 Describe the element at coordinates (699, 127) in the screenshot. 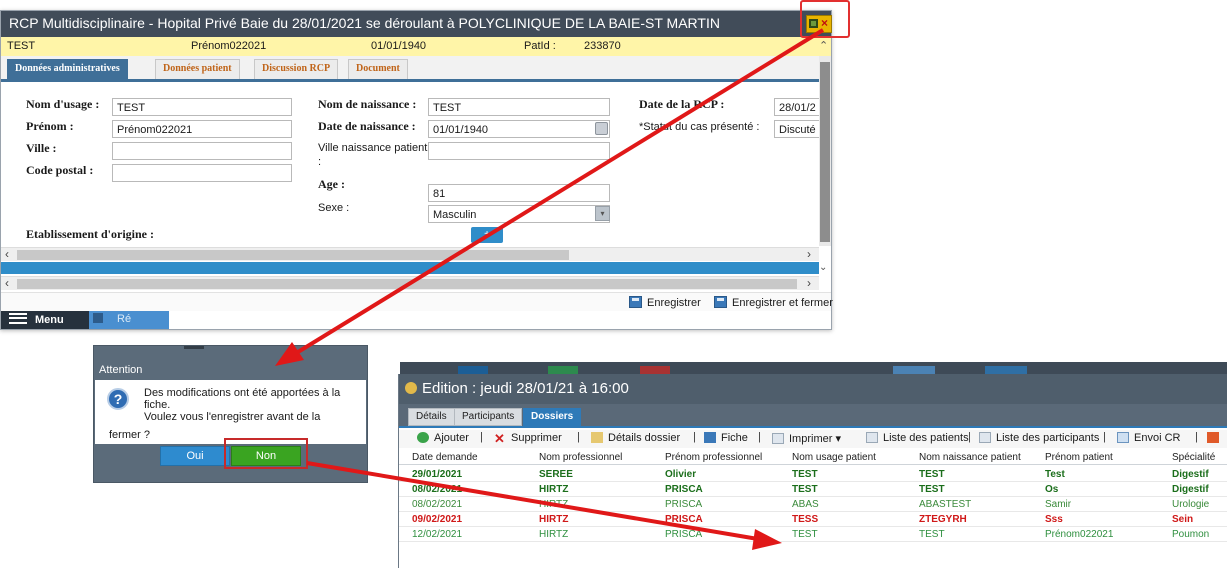

I see `statut-label: *Statut du cas présenté :` at that location.